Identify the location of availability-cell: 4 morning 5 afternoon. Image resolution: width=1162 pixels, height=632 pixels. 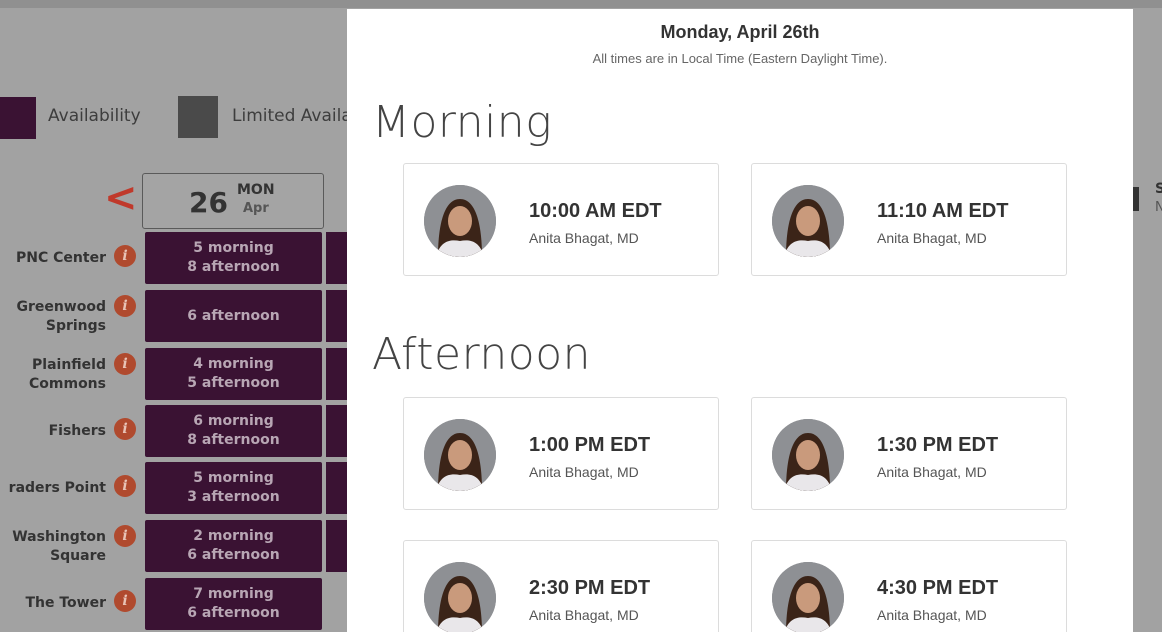
(233, 374).